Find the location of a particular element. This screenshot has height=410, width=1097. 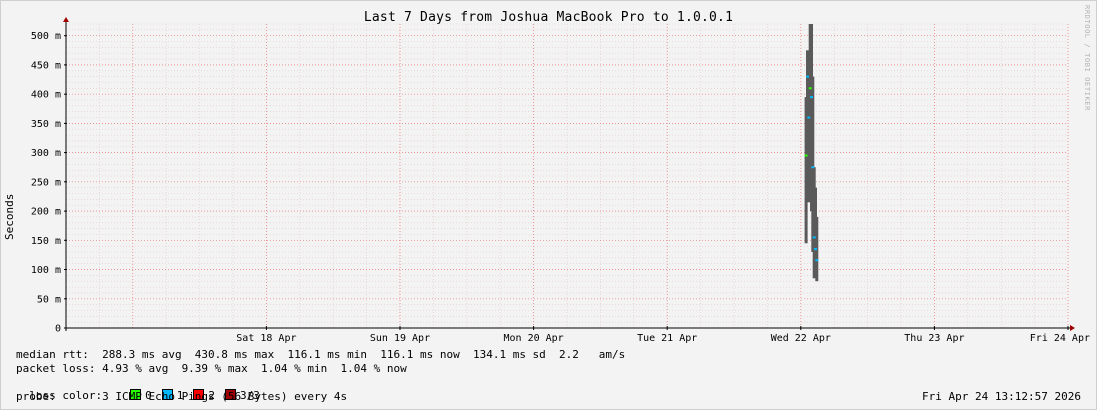

x-tick-label: Fri 24 Apr is located at coordinates (1060, 338).